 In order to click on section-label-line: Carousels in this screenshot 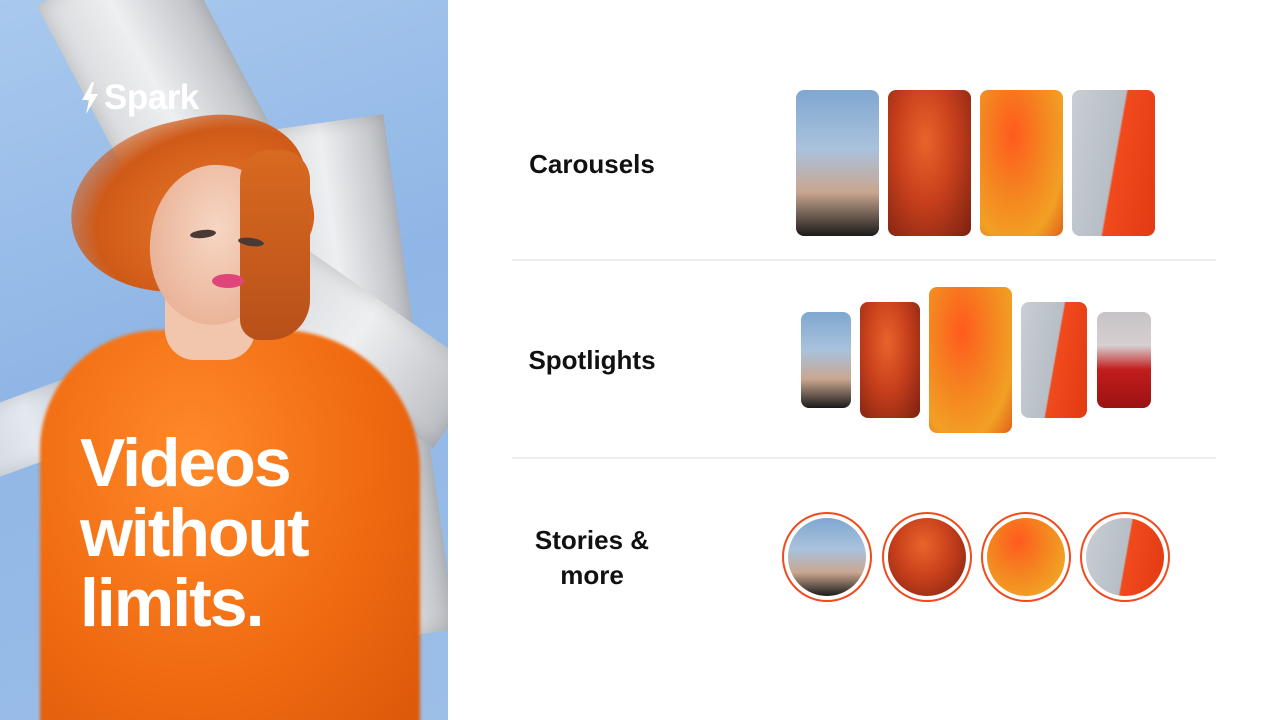, I will do `click(592, 163)`.